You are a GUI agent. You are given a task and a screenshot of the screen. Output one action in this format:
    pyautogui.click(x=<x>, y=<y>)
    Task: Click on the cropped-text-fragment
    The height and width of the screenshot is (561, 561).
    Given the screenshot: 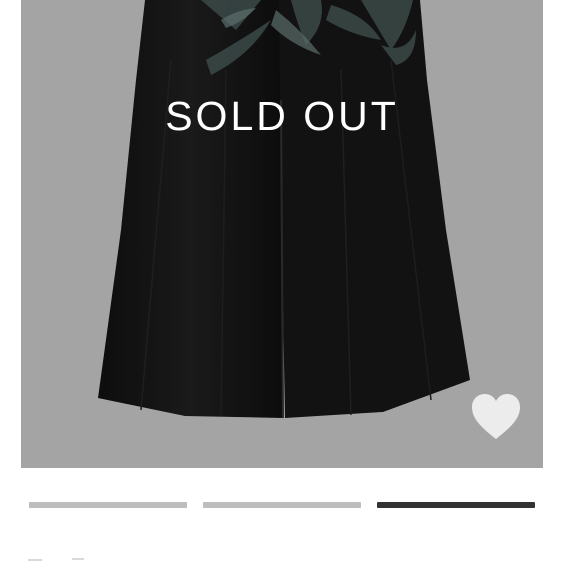 What is the action you would take?
    pyautogui.click(x=58, y=556)
    